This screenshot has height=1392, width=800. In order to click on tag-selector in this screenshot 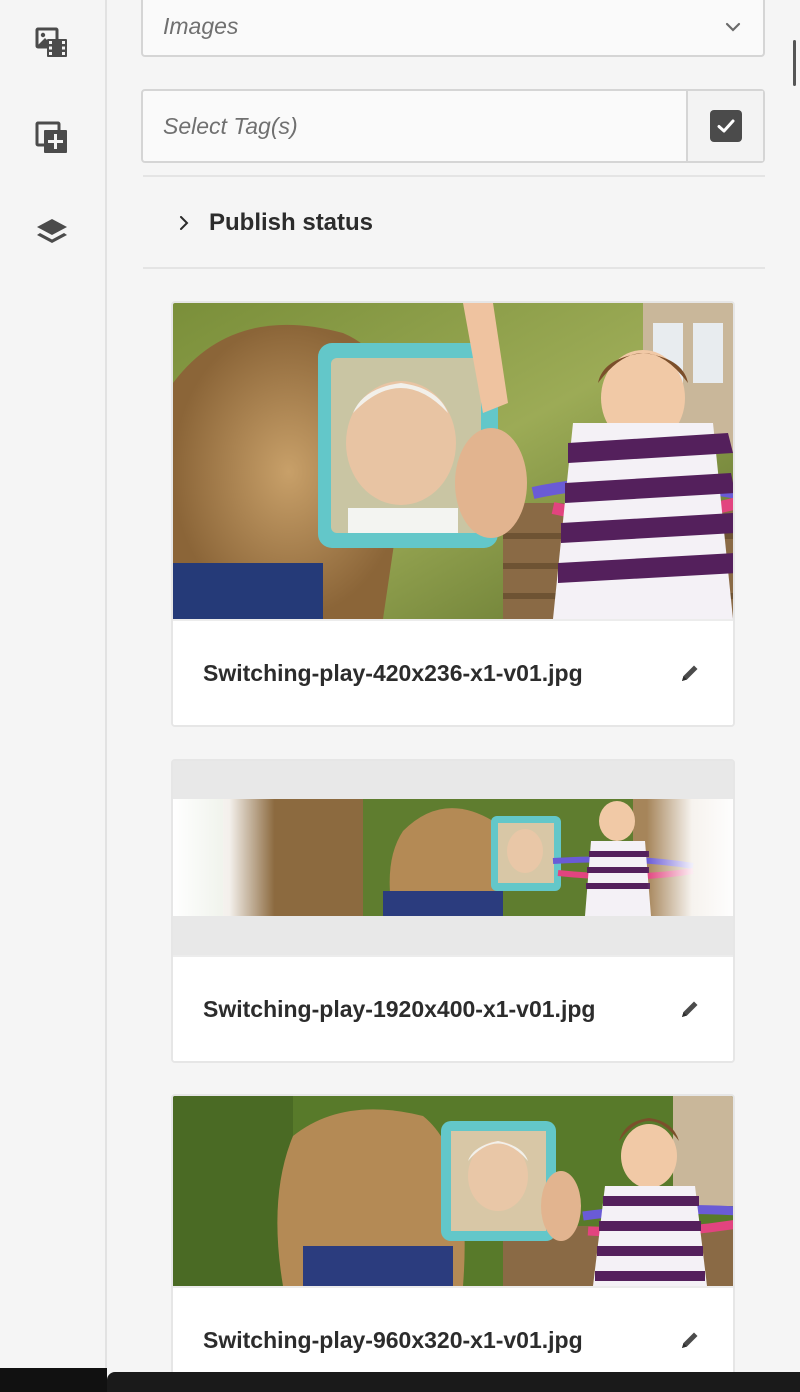, I will do `click(453, 126)`.